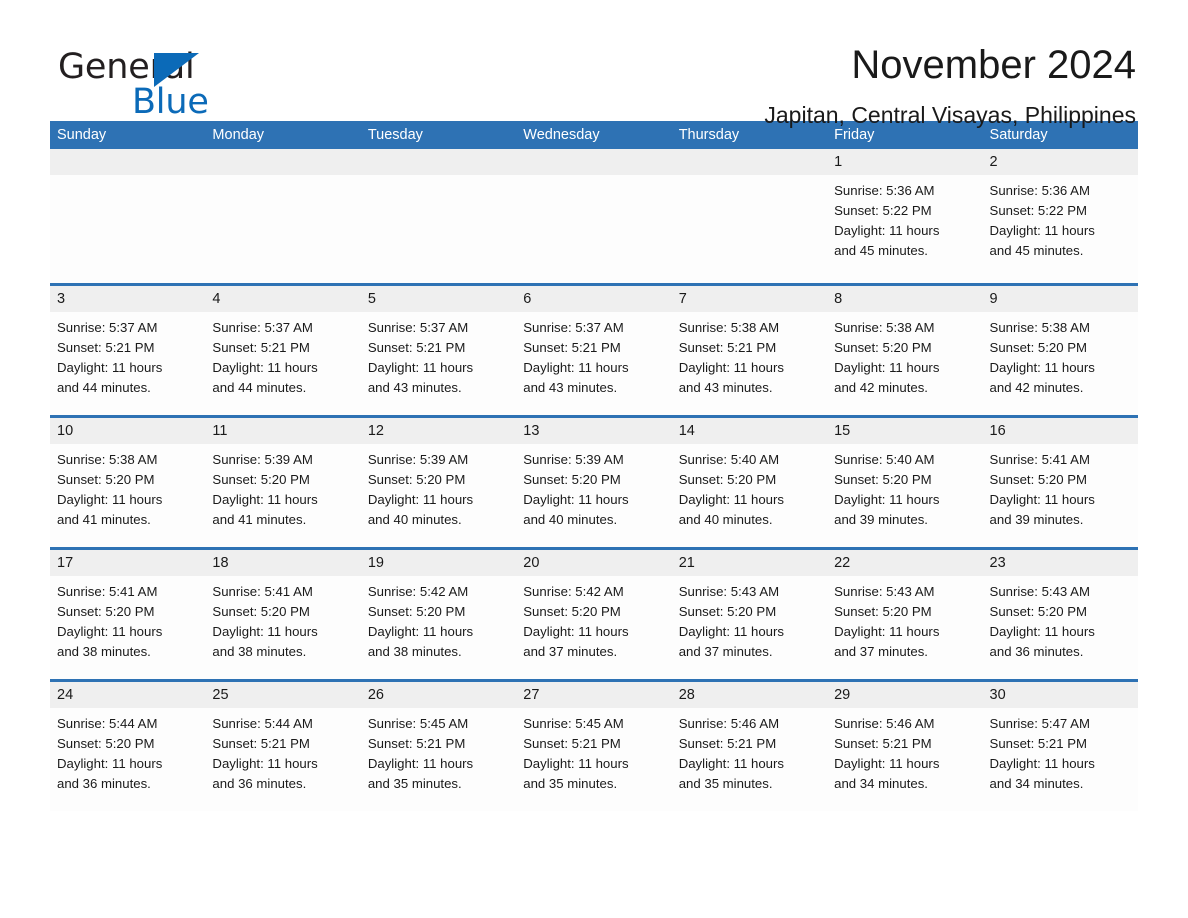 Image resolution: width=1188 pixels, height=918 pixels. I want to click on logo-word-blue: Blue, so click(170, 102).